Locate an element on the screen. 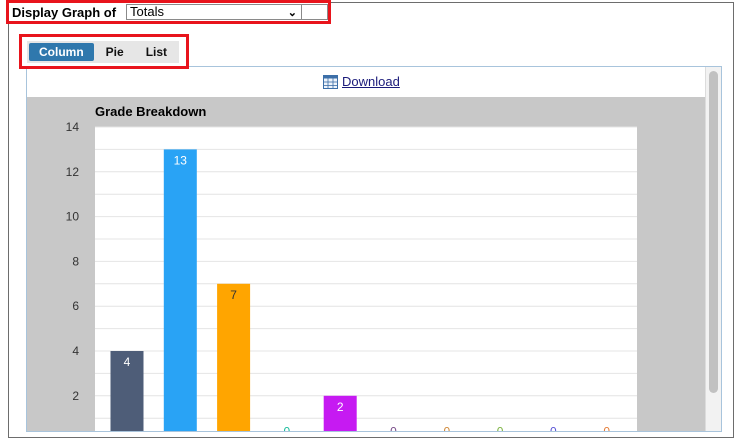 The width and height of the screenshot is (738, 445). vertical-scrollbar is located at coordinates (713, 249).